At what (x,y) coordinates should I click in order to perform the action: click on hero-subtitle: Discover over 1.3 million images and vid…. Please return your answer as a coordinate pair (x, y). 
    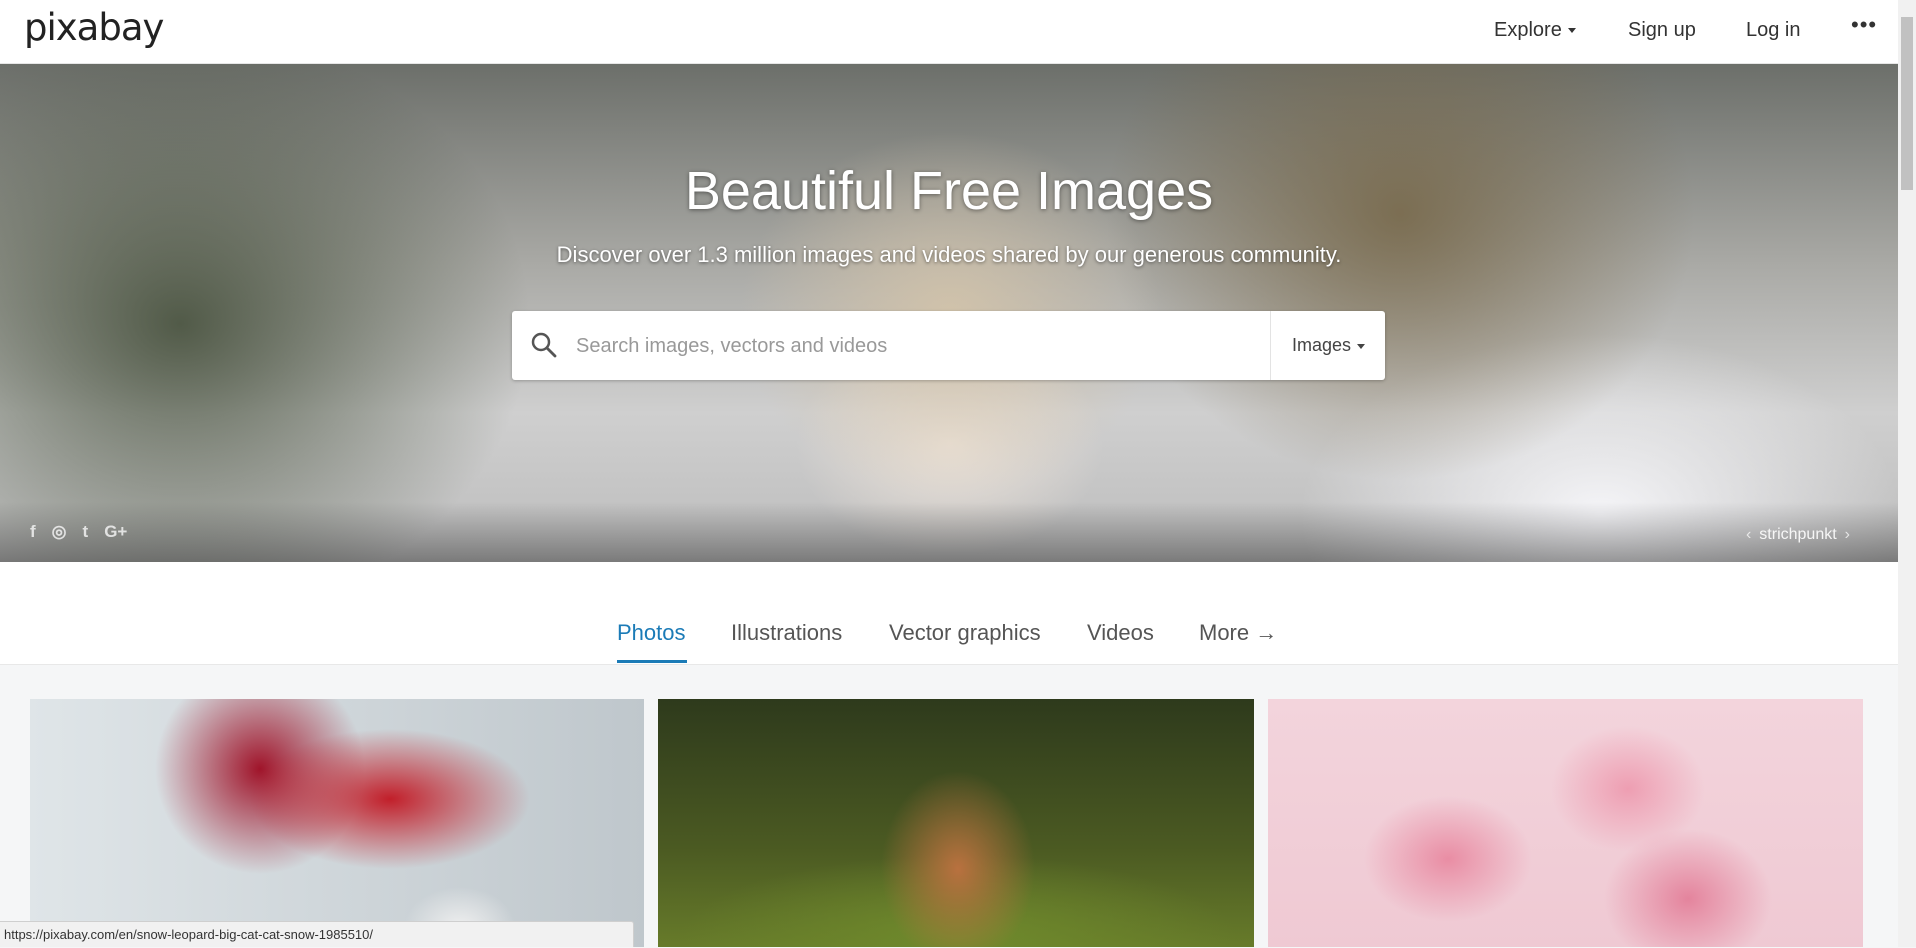
    Looking at the image, I should click on (949, 254).